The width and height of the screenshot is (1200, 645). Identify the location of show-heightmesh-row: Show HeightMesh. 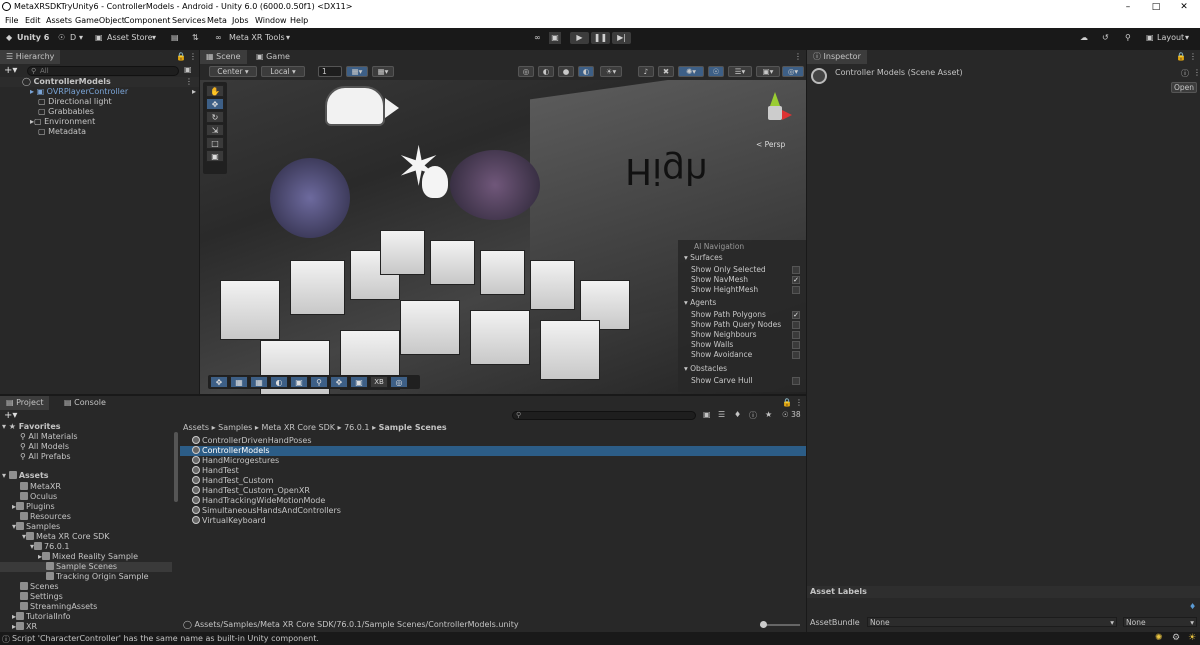
(742, 290).